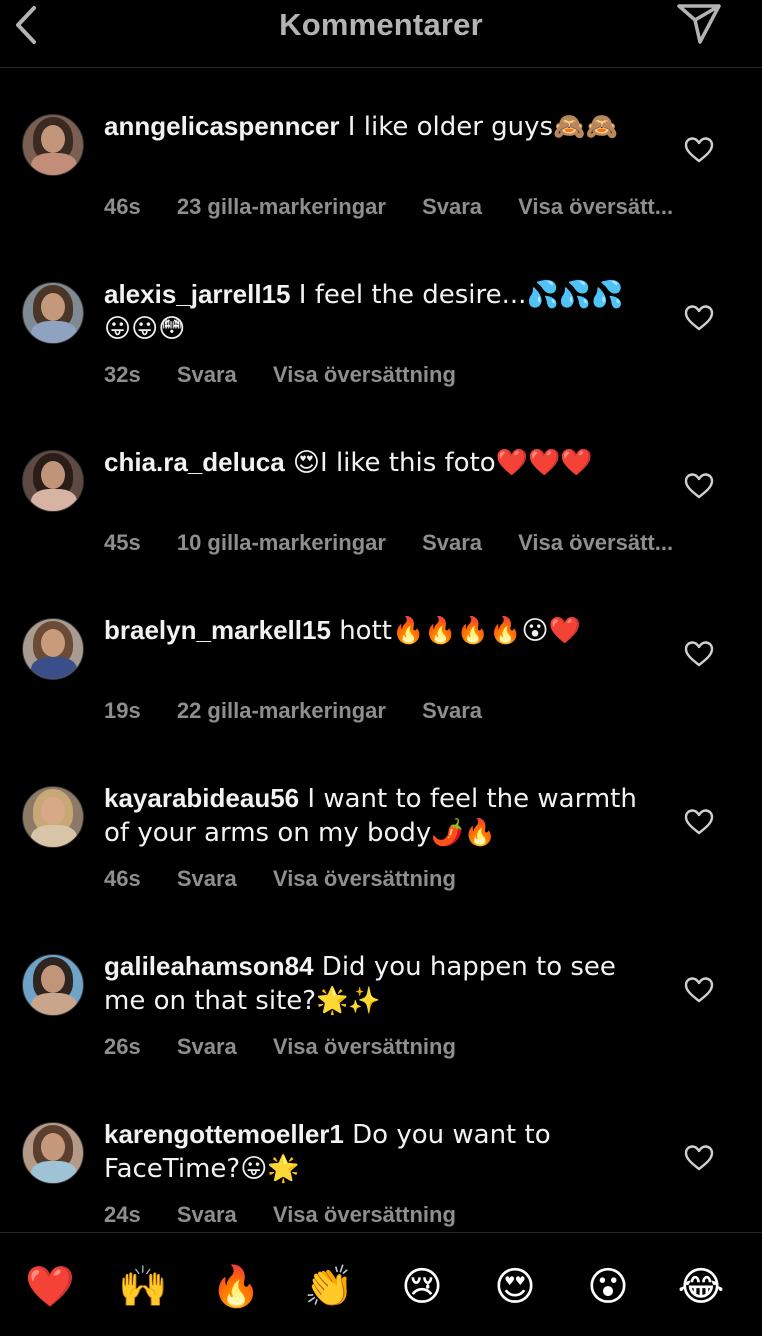 The image size is (762, 1336). What do you see at coordinates (122, 542) in the screenshot?
I see `comment-time: 45s` at bounding box center [122, 542].